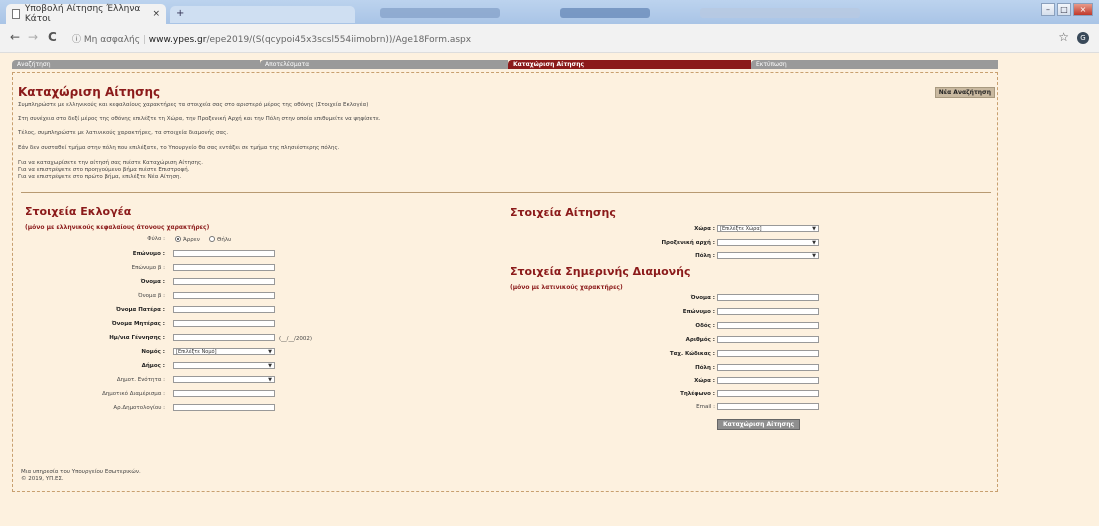  What do you see at coordinates (137, 338) in the screenshot?
I see `birthdate-label: Ημ/νια Γέννησης :` at bounding box center [137, 338].